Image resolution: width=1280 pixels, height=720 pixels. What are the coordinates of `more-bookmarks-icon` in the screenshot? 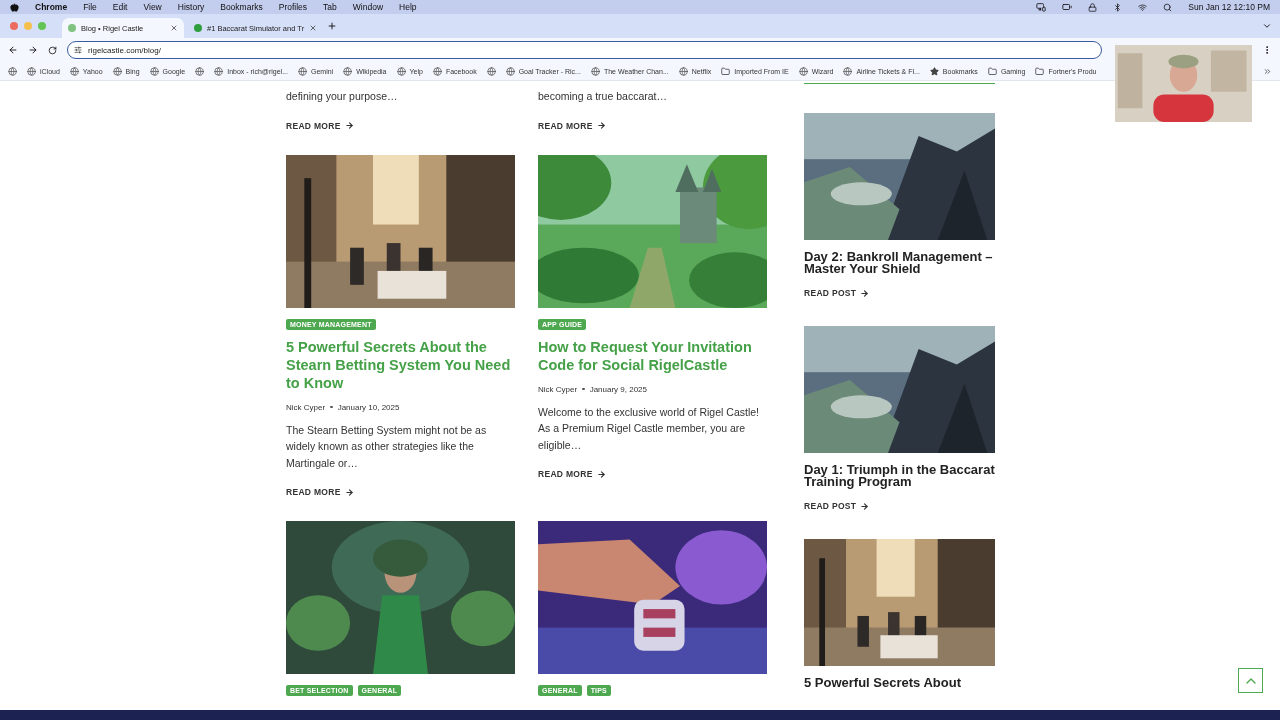 It's located at (1267, 71).